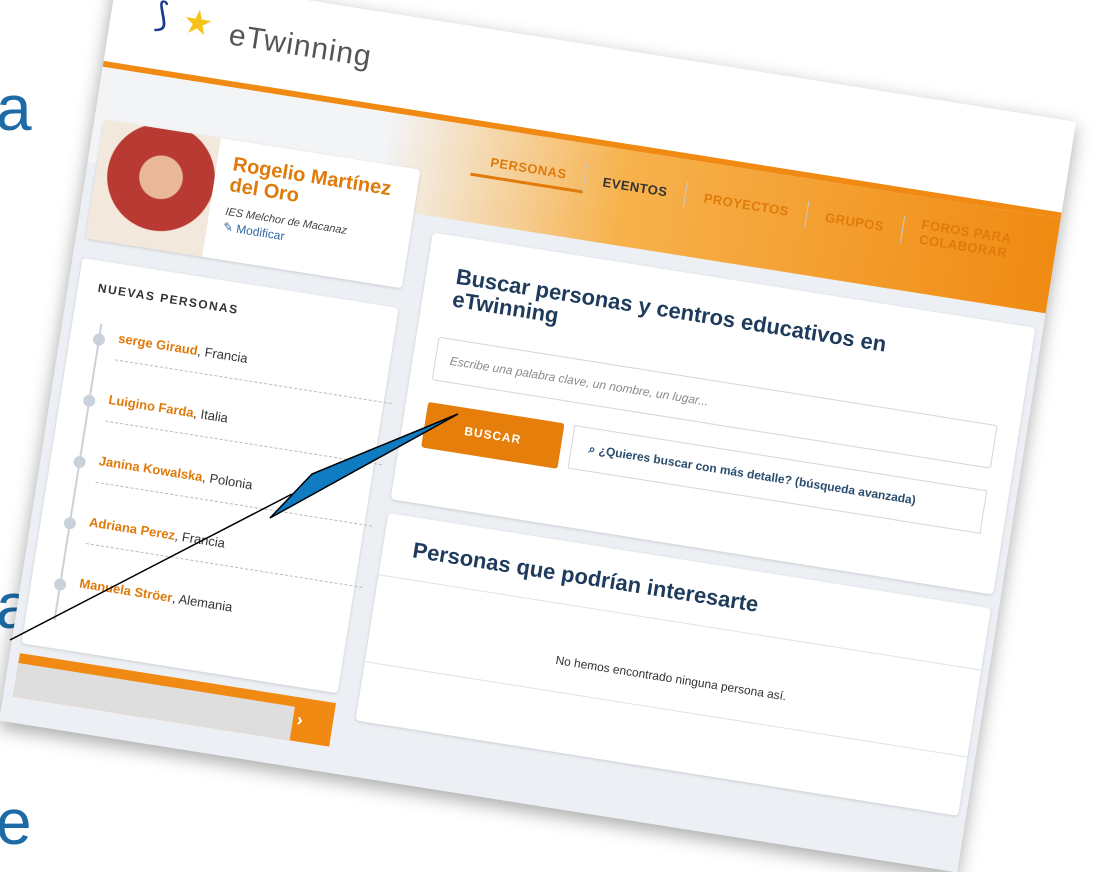 The height and width of the screenshot is (872, 1098). What do you see at coordinates (197, 23) in the screenshot?
I see `logo-star-icon: ★` at bounding box center [197, 23].